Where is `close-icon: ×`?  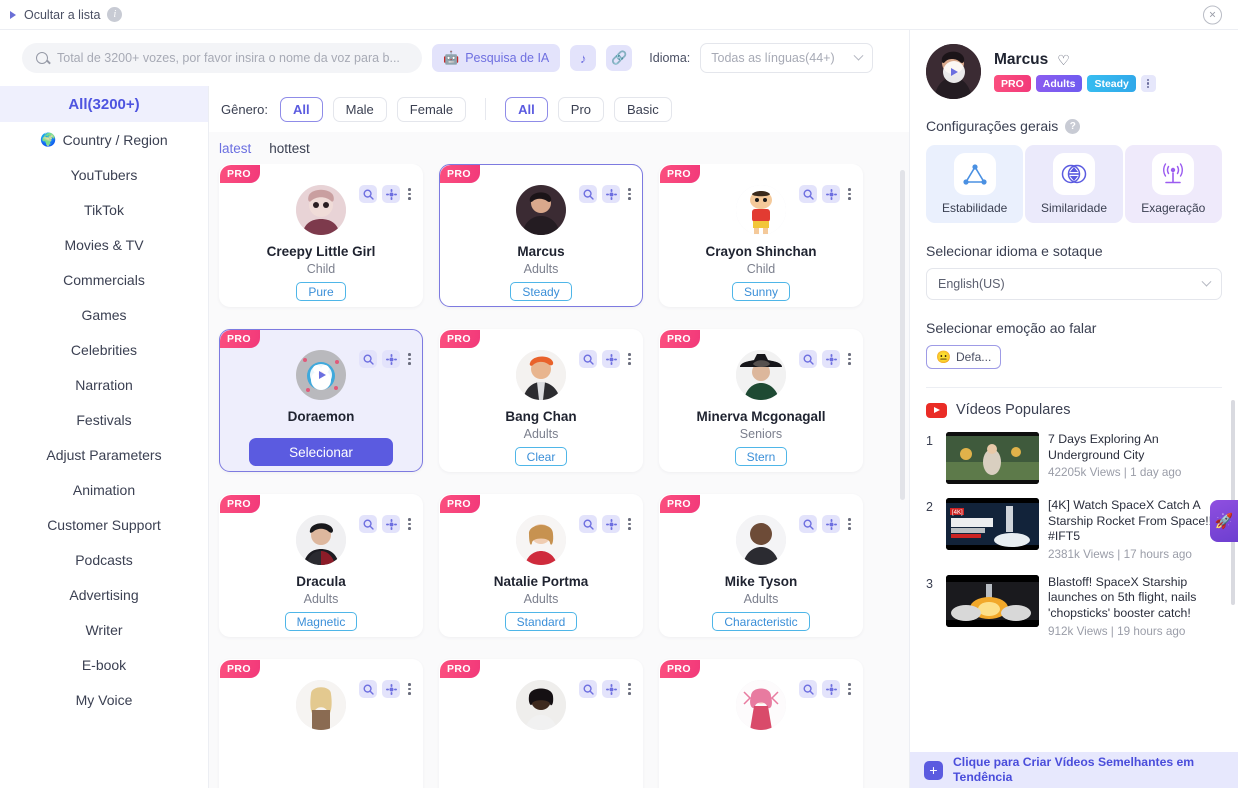
close-icon: × is located at coordinates (1212, 14).